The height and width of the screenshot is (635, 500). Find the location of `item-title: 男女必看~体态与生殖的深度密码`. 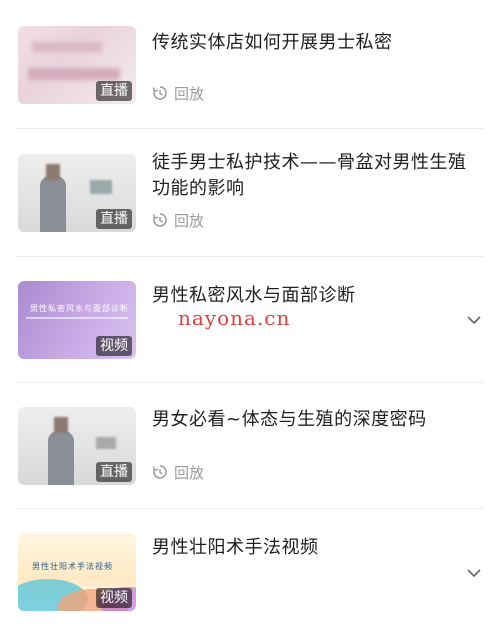

item-title: 男女必看~体态与生殖的深度密码 is located at coordinates (317, 420).